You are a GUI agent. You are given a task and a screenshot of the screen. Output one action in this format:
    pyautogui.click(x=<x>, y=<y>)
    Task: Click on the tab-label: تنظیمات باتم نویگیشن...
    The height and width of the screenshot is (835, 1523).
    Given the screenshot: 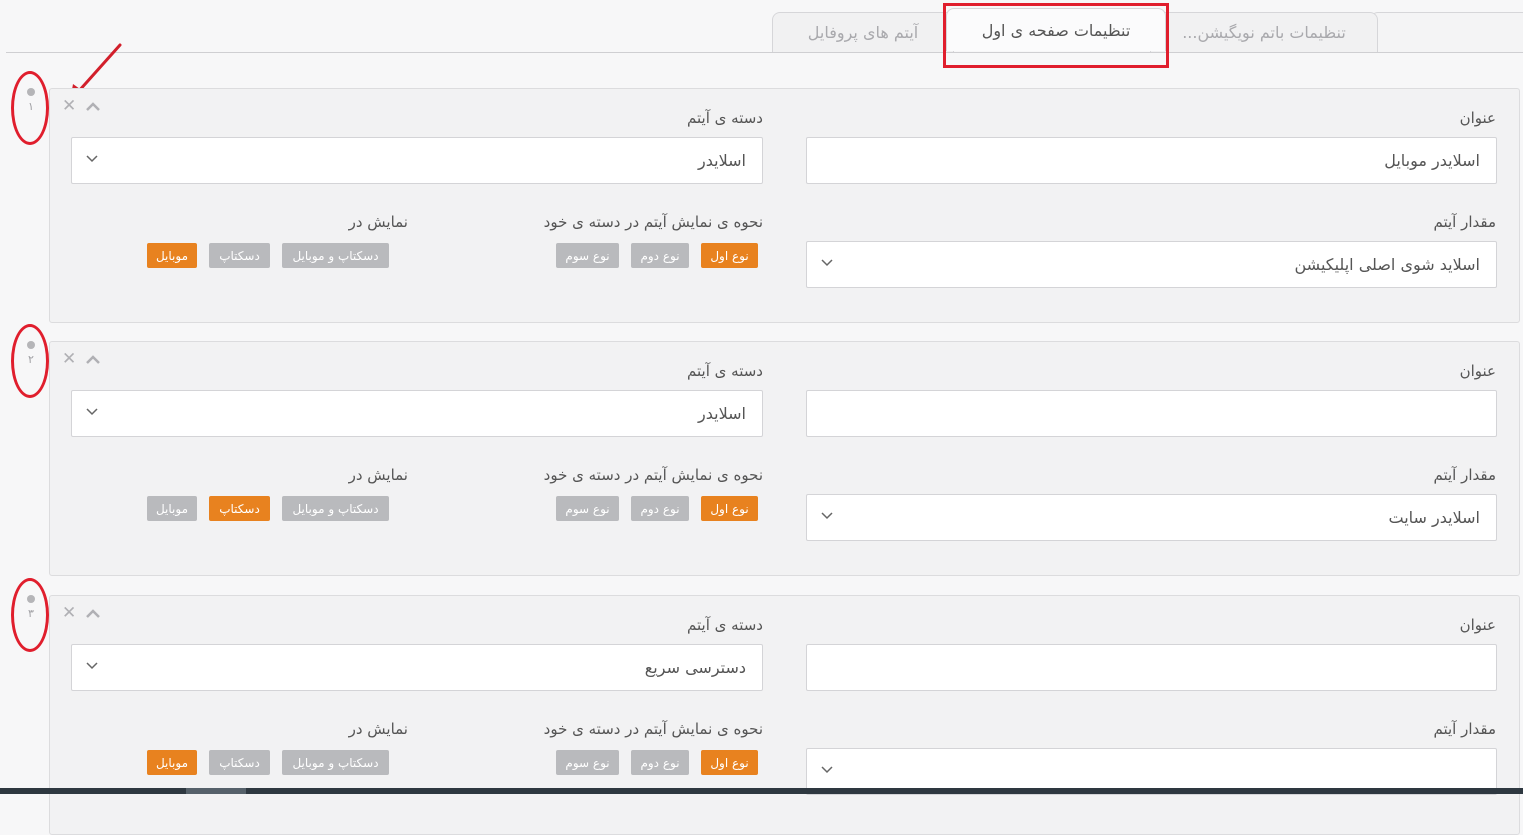 What is the action you would take?
    pyautogui.click(x=1264, y=32)
    